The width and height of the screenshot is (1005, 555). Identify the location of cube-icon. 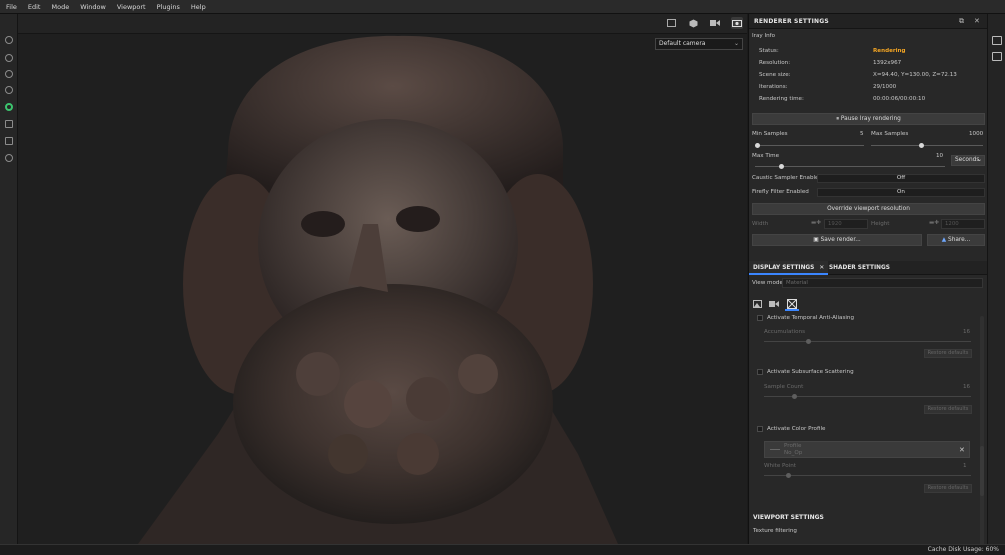
(693, 23).